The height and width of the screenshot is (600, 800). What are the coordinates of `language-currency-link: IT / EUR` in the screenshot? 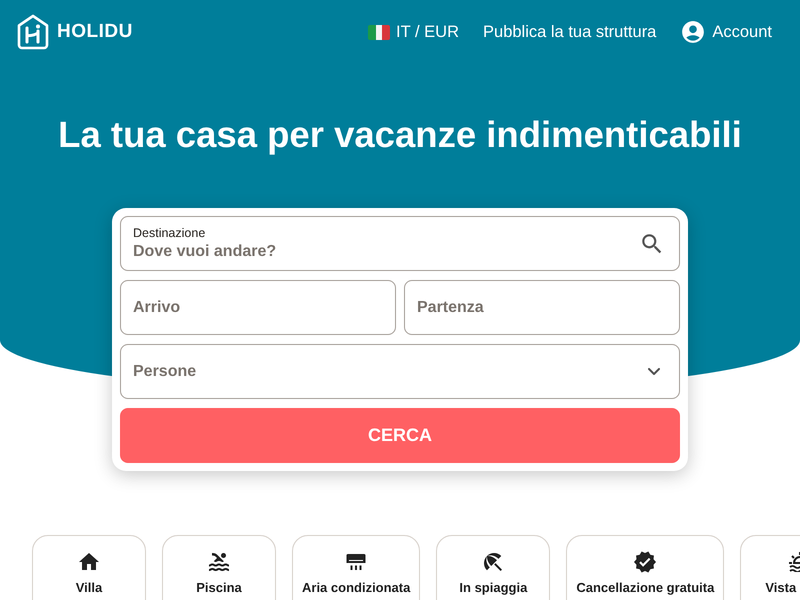 It's located at (414, 32).